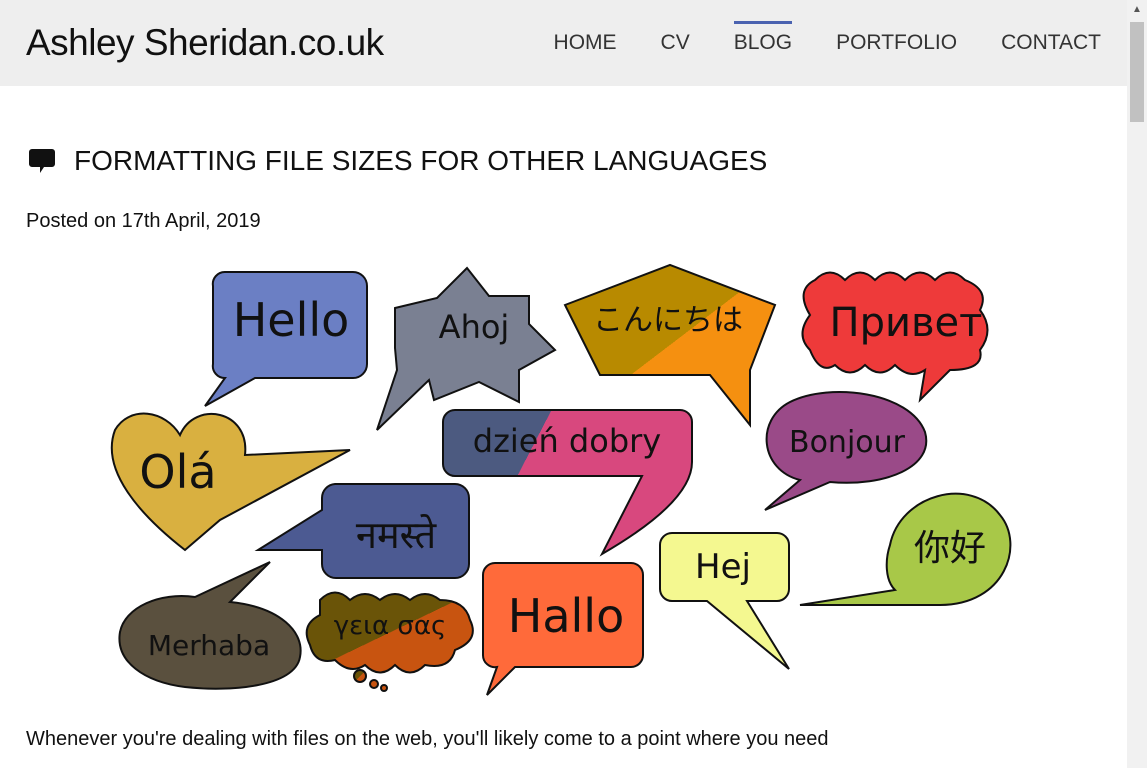  Describe the element at coordinates (950, 548) in the screenshot. I see `greeting-chinese: 你好` at that location.